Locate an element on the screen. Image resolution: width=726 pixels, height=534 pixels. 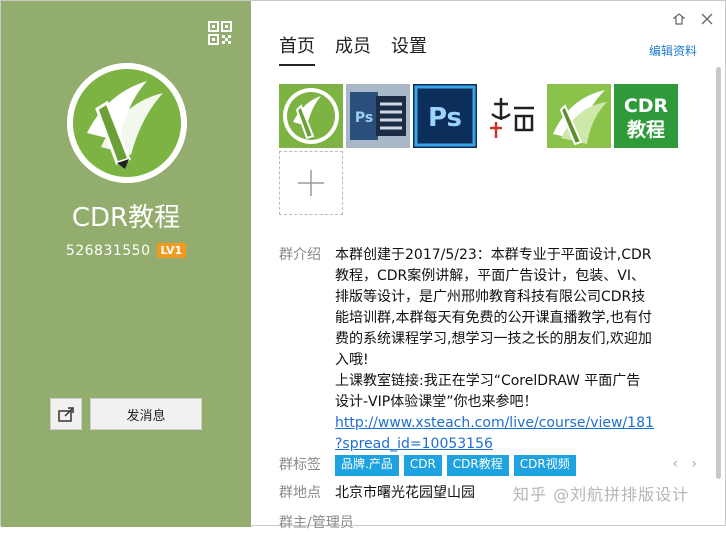
group-name: CDR教程 is located at coordinates (126, 218).